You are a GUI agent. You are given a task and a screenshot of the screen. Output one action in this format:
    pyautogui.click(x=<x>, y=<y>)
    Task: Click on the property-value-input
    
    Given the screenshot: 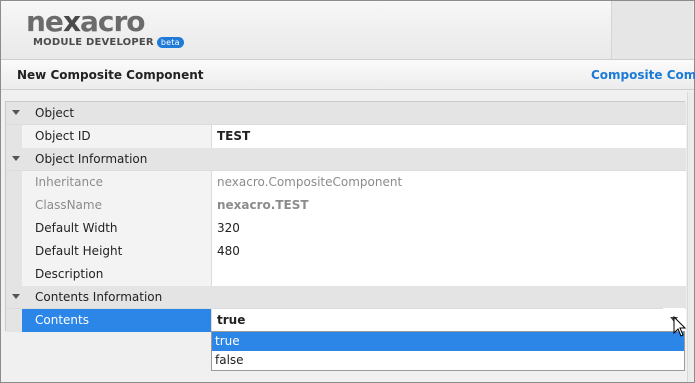 What is the action you would take?
    pyautogui.click(x=449, y=274)
    